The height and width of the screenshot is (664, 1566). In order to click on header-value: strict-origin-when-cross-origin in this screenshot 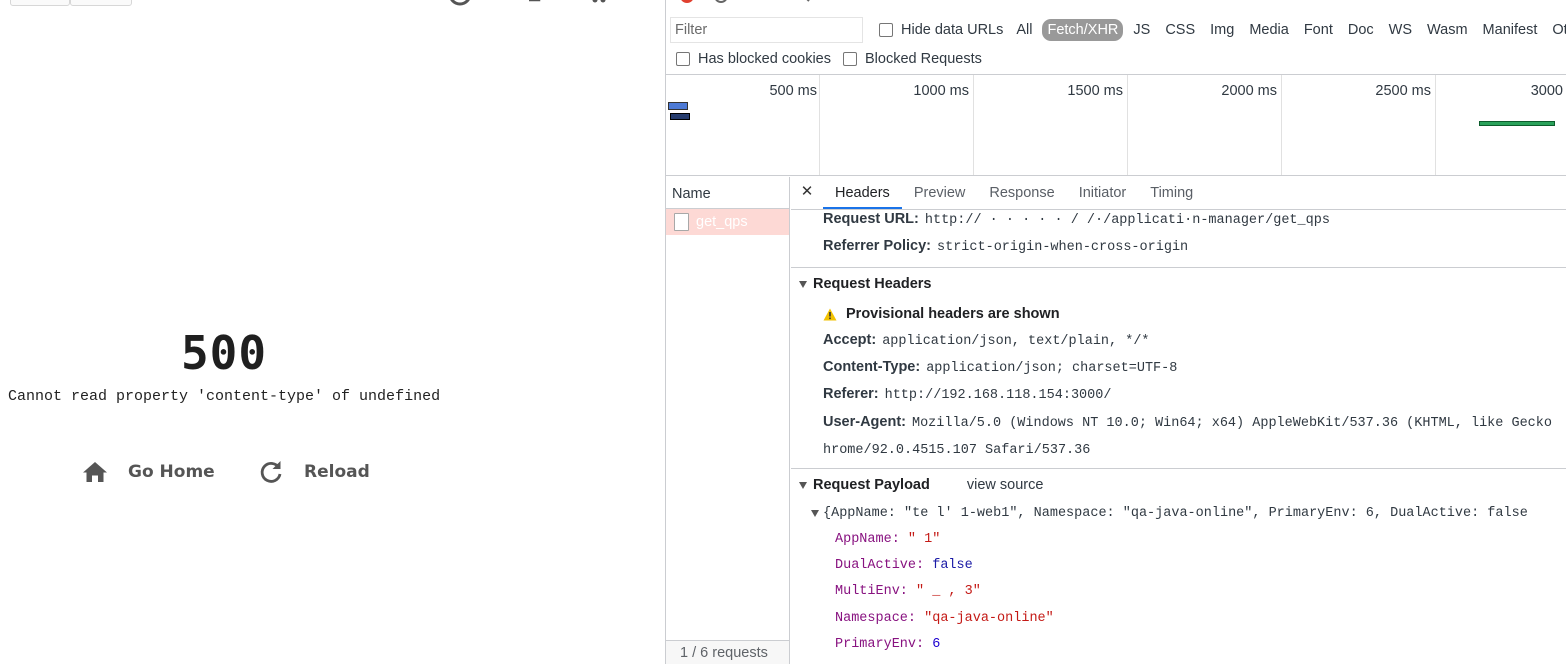, I will do `click(1062, 247)`.